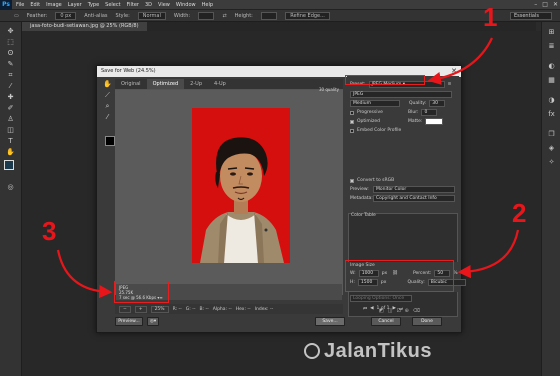 The image size is (560, 376). What do you see at coordinates (378, 351) in the screenshot?
I see `watermark-text: JalanTikus` at bounding box center [378, 351].